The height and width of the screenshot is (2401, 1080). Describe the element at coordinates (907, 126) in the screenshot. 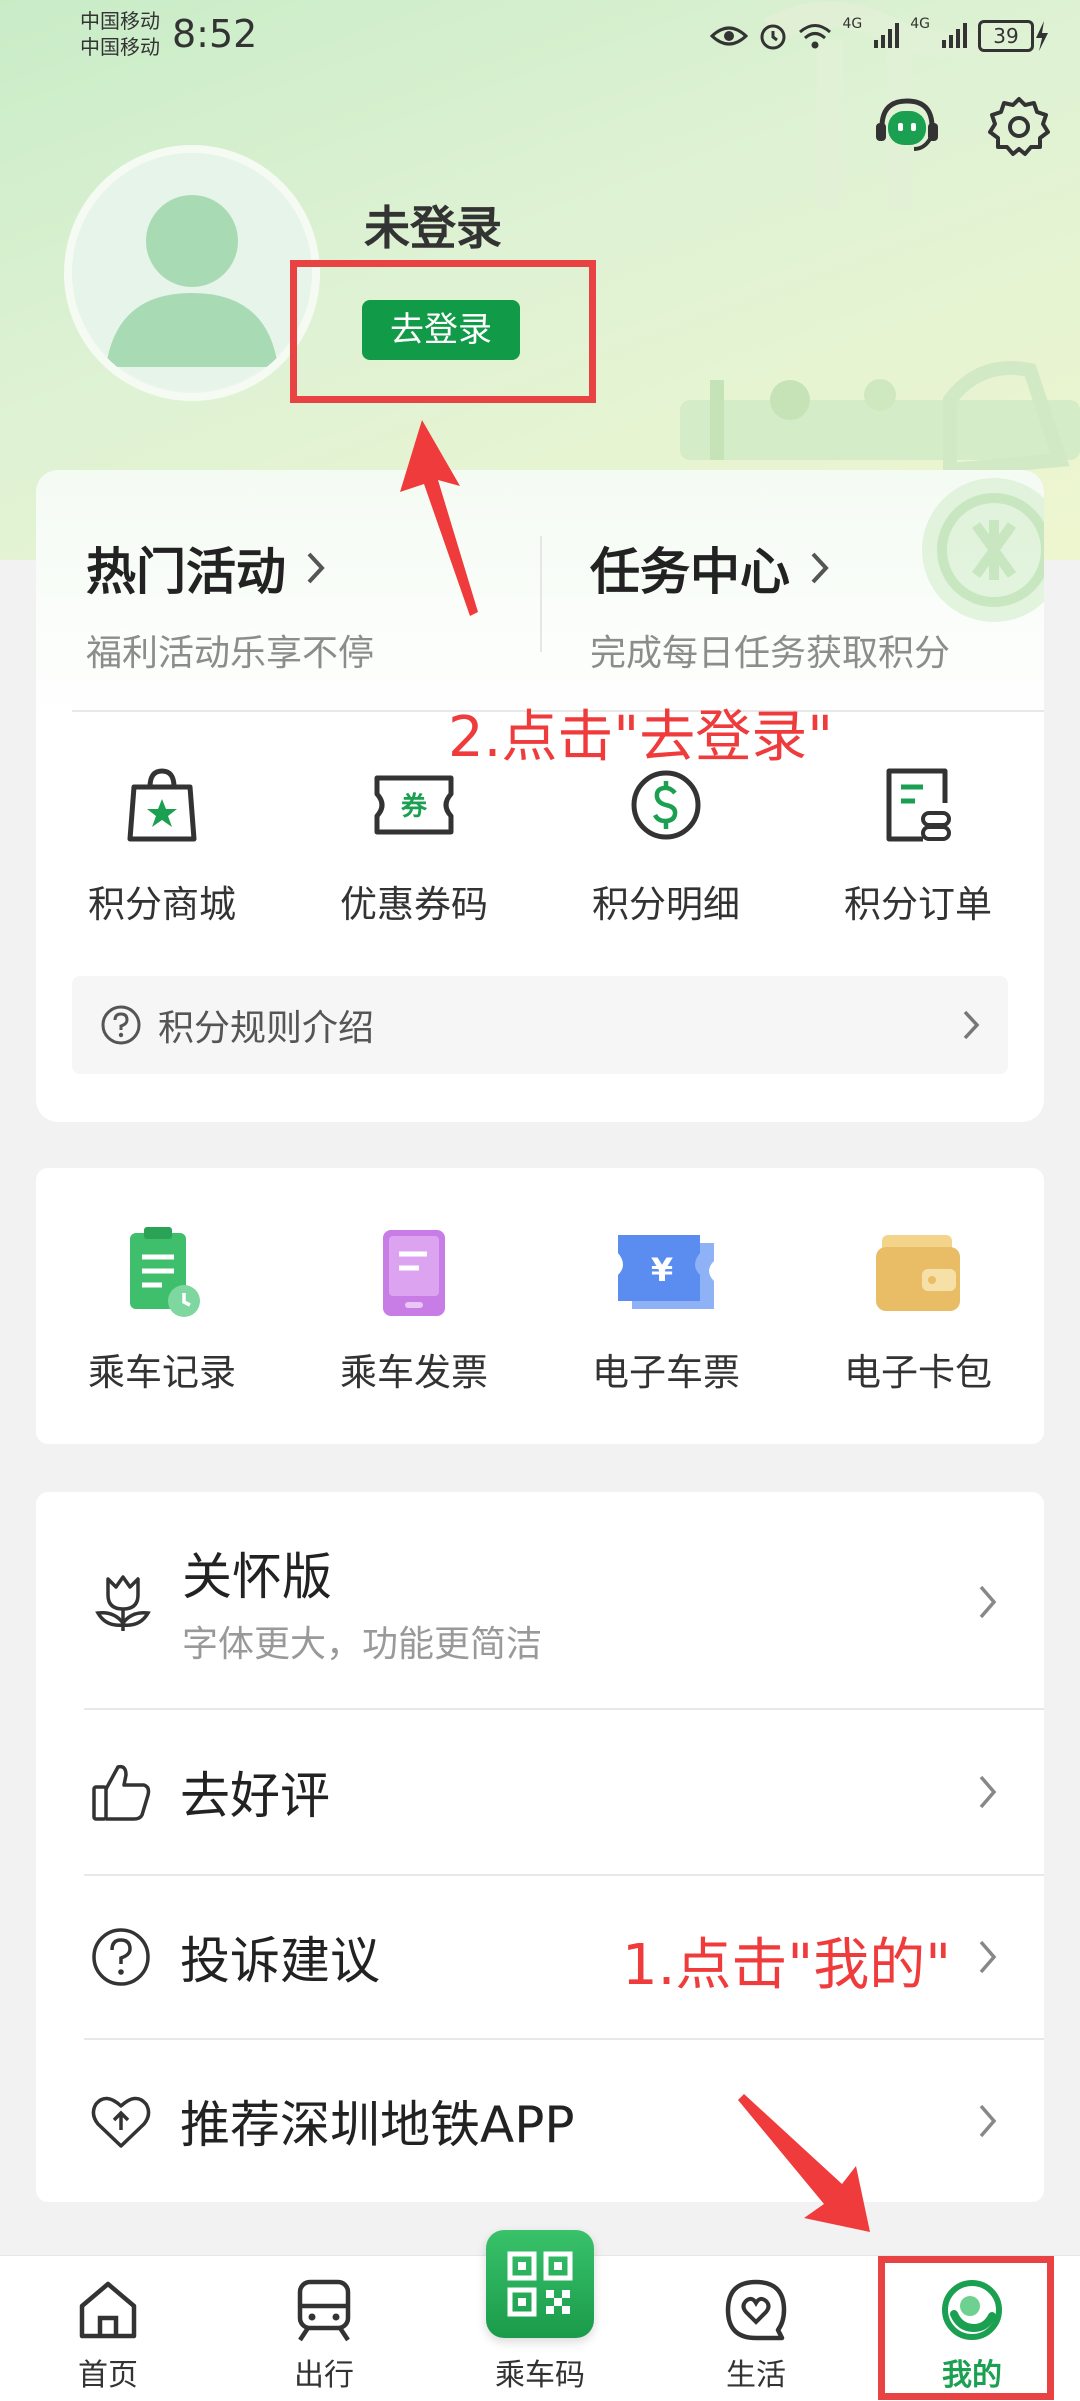

I see `customer-service-icon` at that location.